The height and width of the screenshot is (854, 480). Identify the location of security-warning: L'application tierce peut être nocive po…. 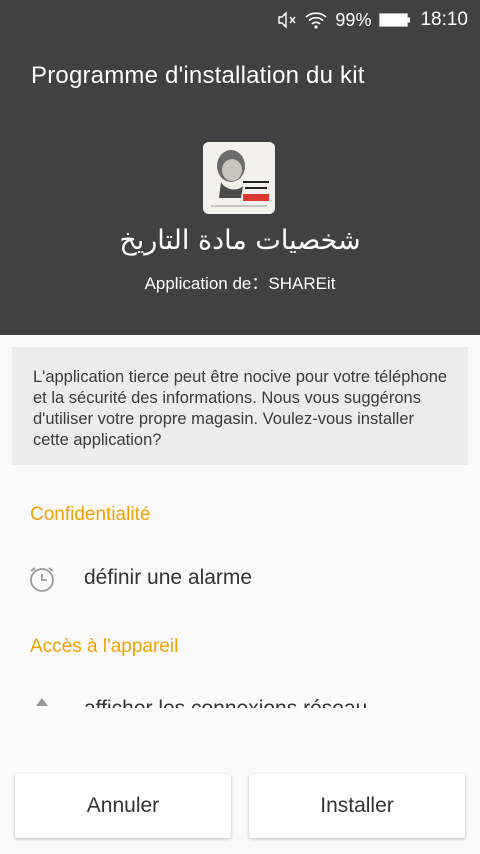
(240, 406).